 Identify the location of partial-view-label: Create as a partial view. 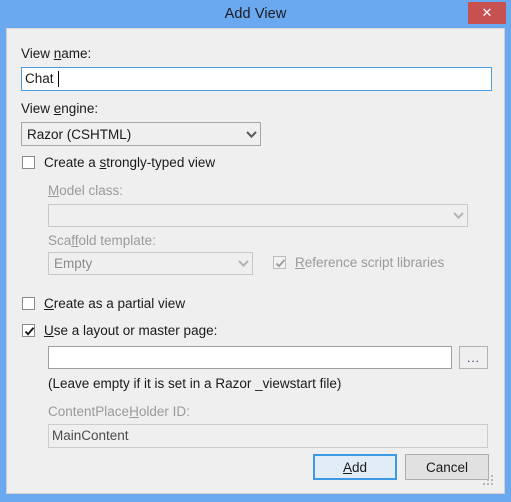
(115, 303).